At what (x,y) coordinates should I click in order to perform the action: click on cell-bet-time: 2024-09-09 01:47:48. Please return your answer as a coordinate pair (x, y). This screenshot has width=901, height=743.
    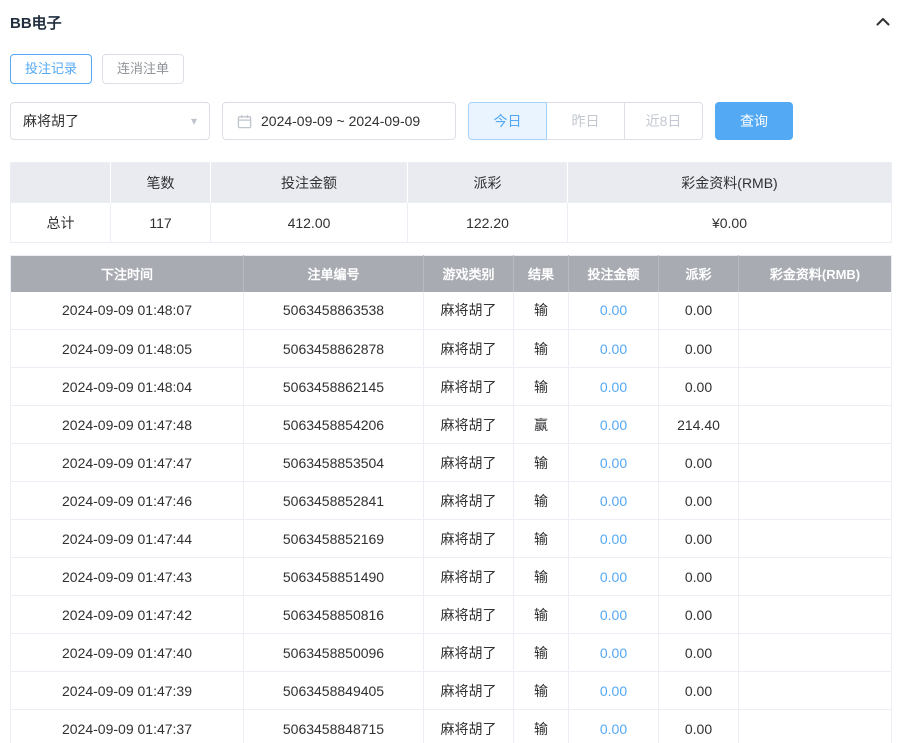
    Looking at the image, I should click on (127, 424).